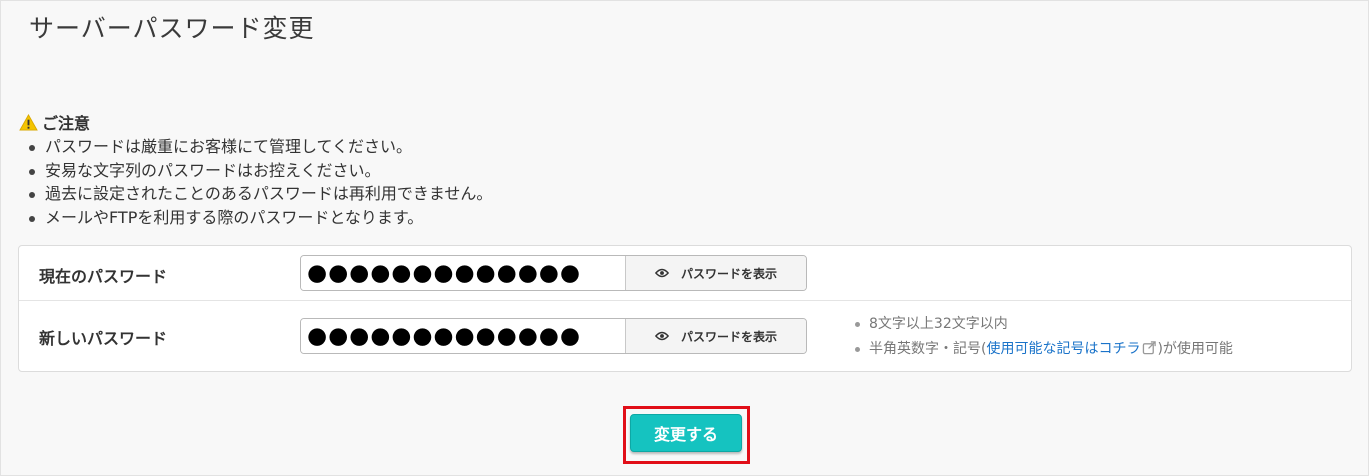 This screenshot has width=1369, height=476. I want to click on allowed-symbols-link-text: 使用可能な記号はコチラ, so click(1063, 349).